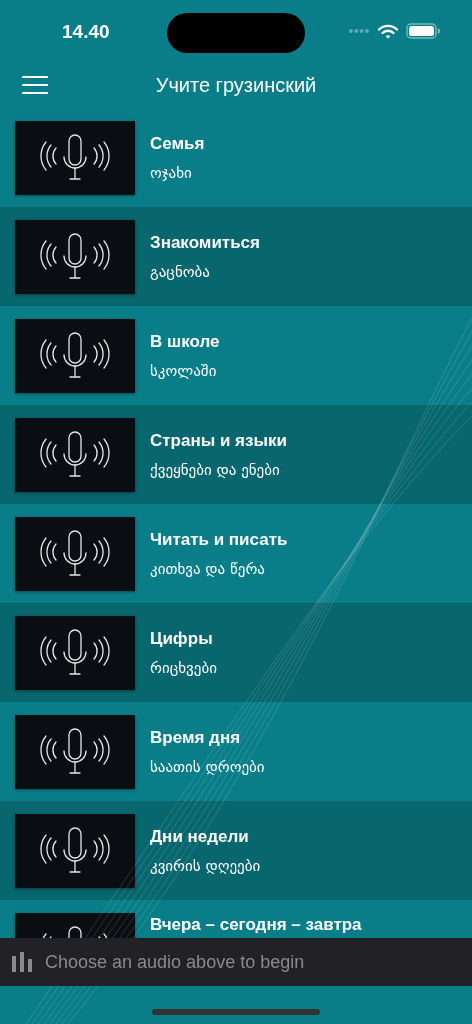 This screenshot has width=472, height=1024. Describe the element at coordinates (236, 850) in the screenshot. I see `lesson-row: Дни недели კვირის დღეები` at that location.